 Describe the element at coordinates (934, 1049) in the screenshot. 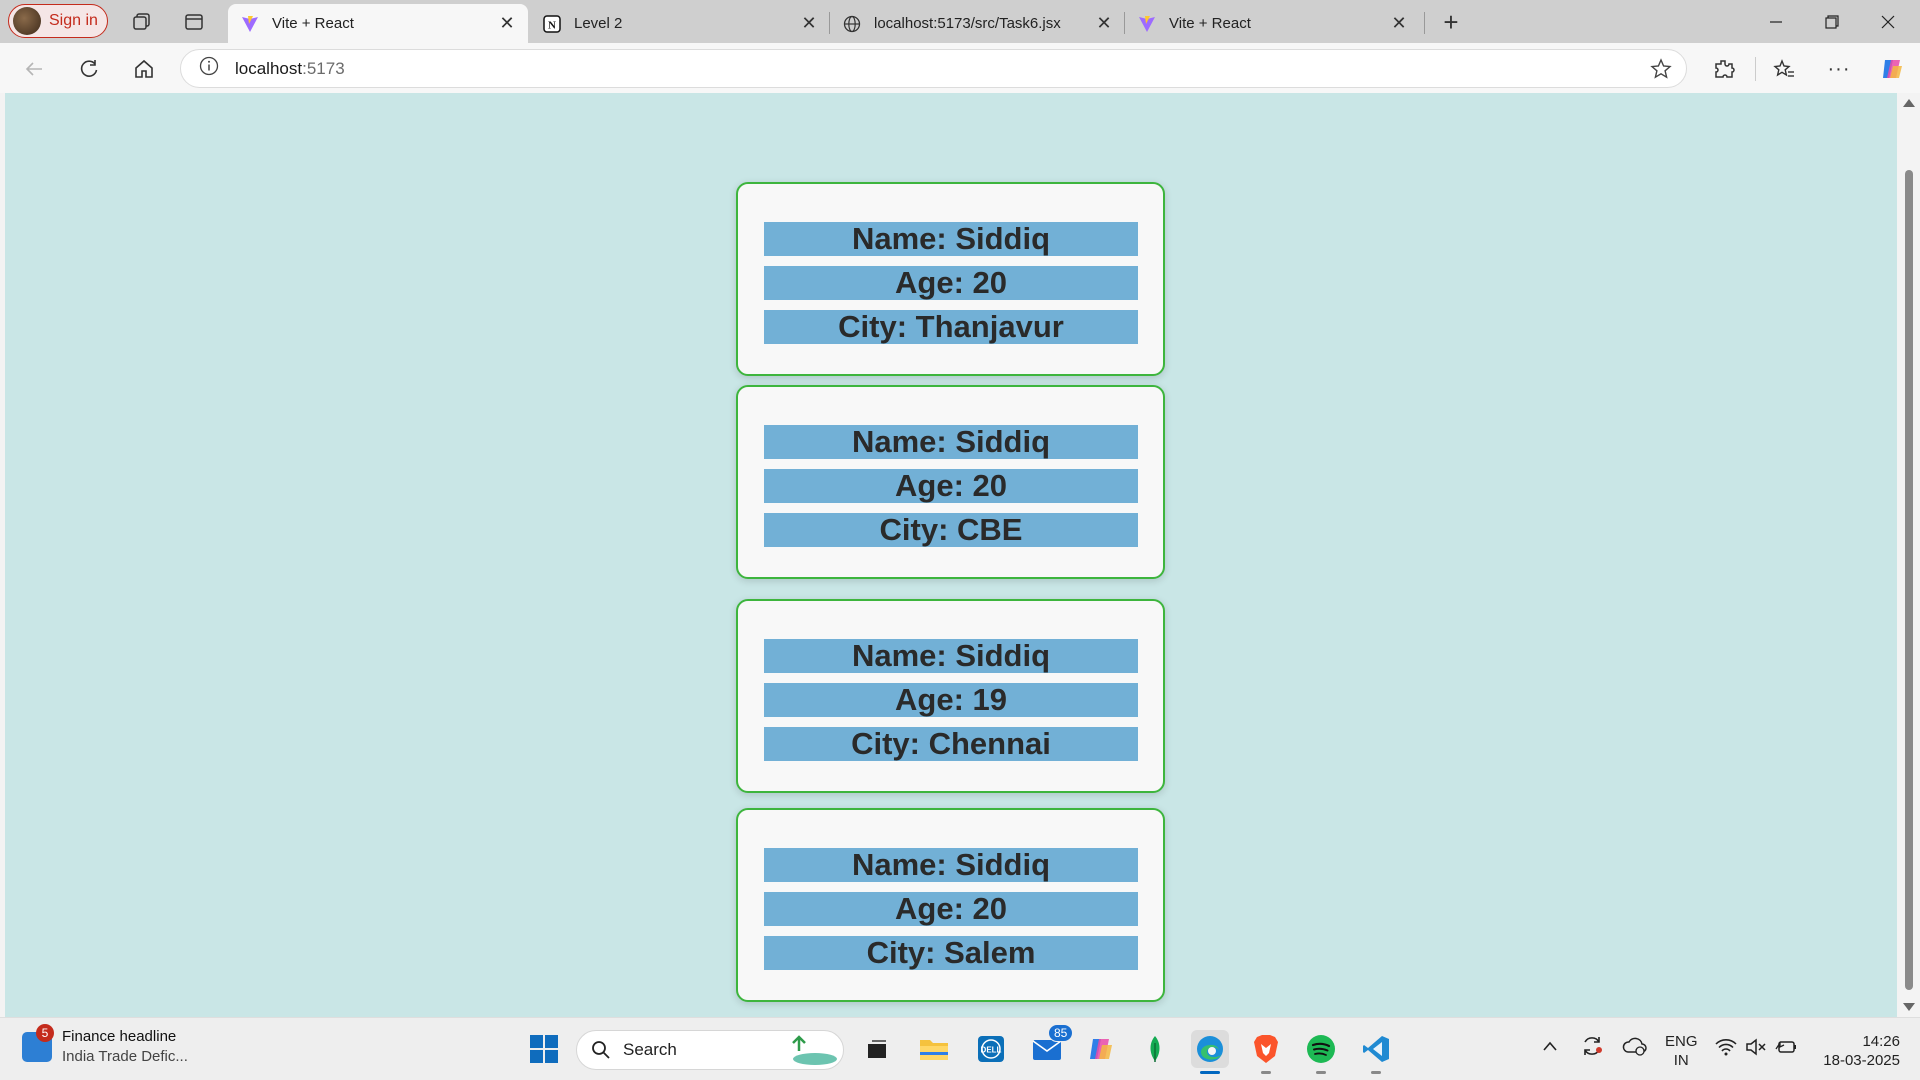

I see `file-explorer-icon` at that location.